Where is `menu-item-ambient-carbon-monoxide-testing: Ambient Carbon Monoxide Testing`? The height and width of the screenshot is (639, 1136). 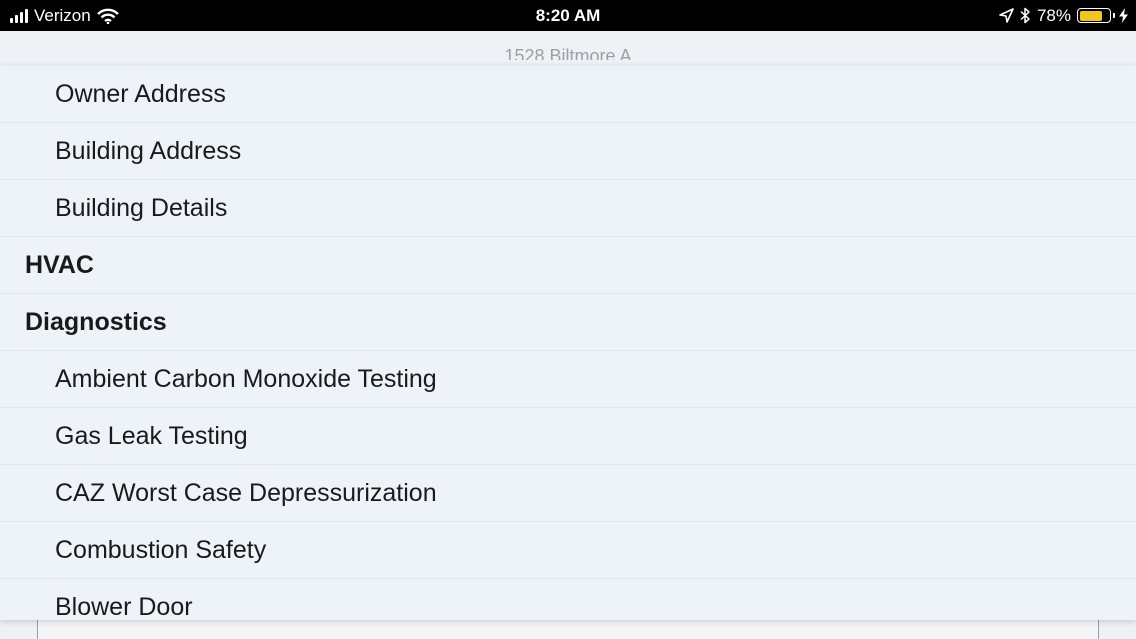
menu-item-ambient-carbon-monoxide-testing: Ambient Carbon Monoxide Testing is located at coordinates (568, 378).